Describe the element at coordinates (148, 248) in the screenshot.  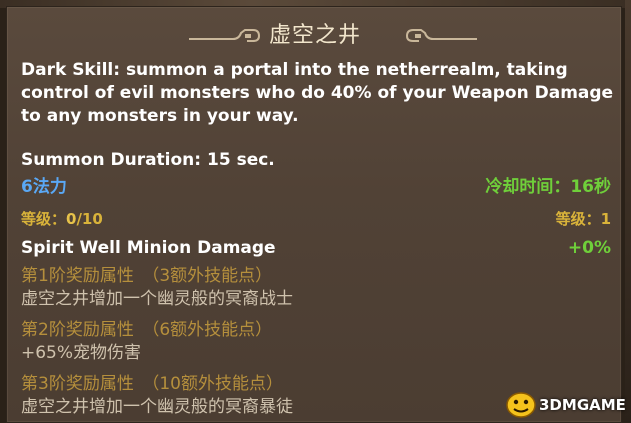
I see `stat-name: Spirit Well Minion Damage` at that location.